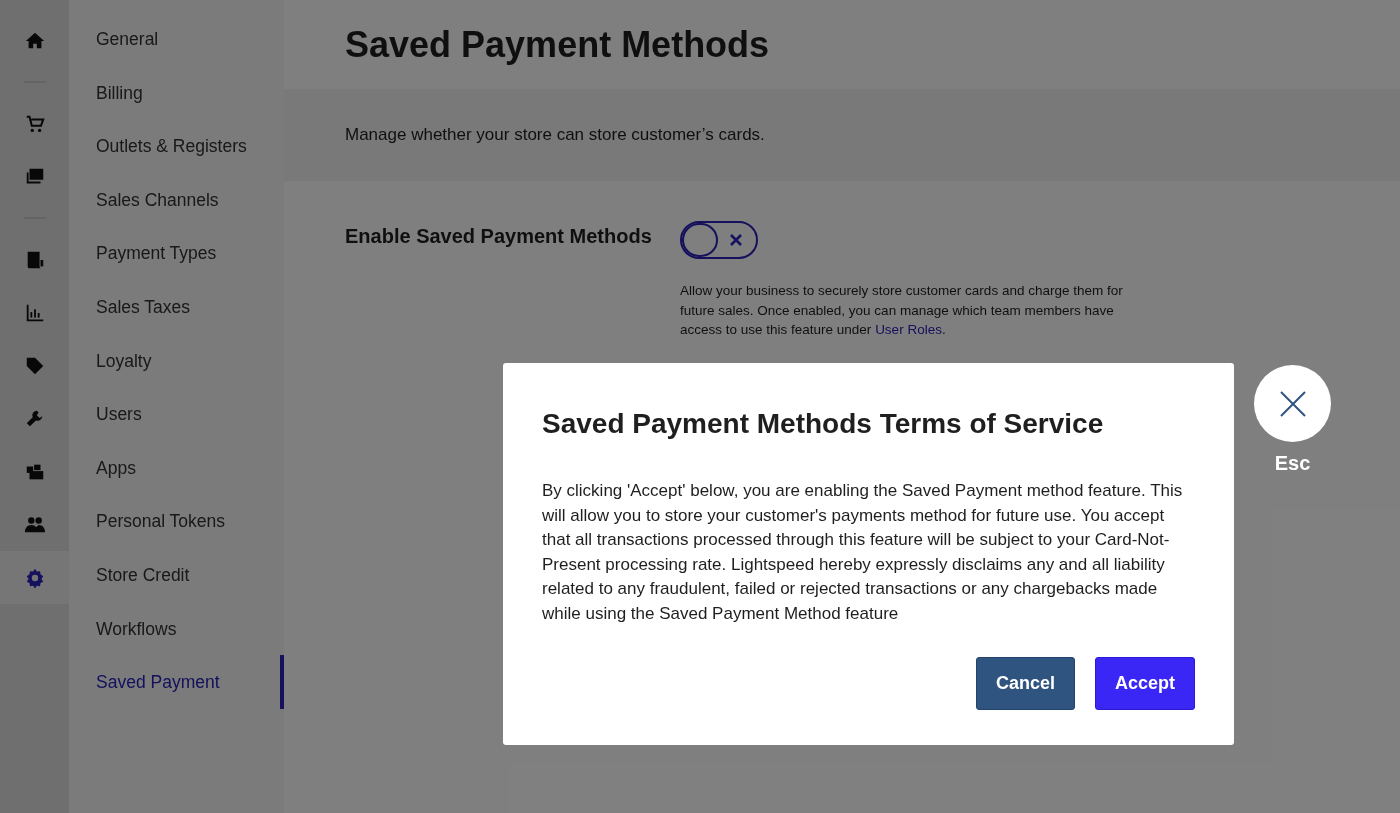 This screenshot has height=813, width=1400. I want to click on setting-label: Enable Saved Payment Methods, so click(499, 236).